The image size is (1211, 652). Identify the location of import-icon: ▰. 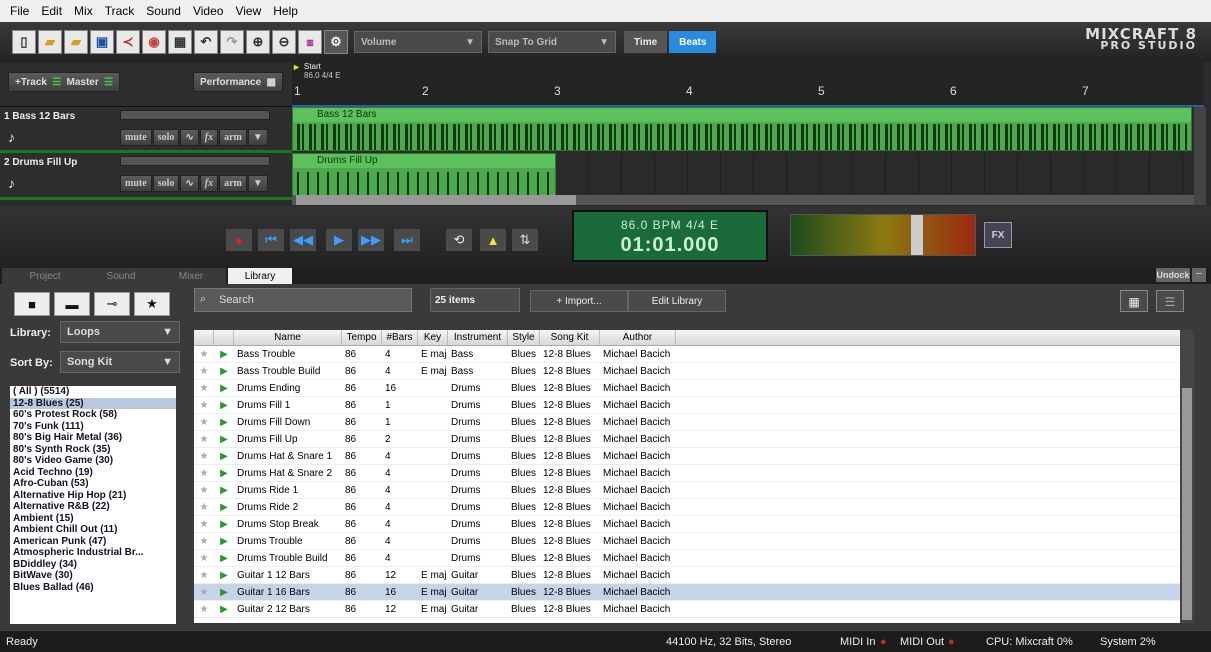
(76, 42).